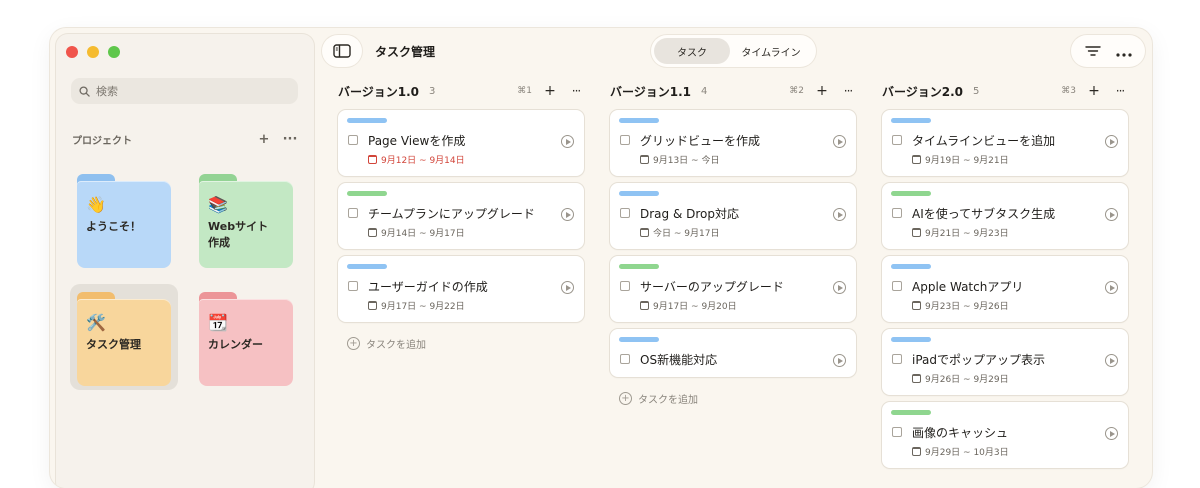 This screenshot has height=488, width=1200. I want to click on task-title: AIを使ってサブタスク生成, so click(984, 214).